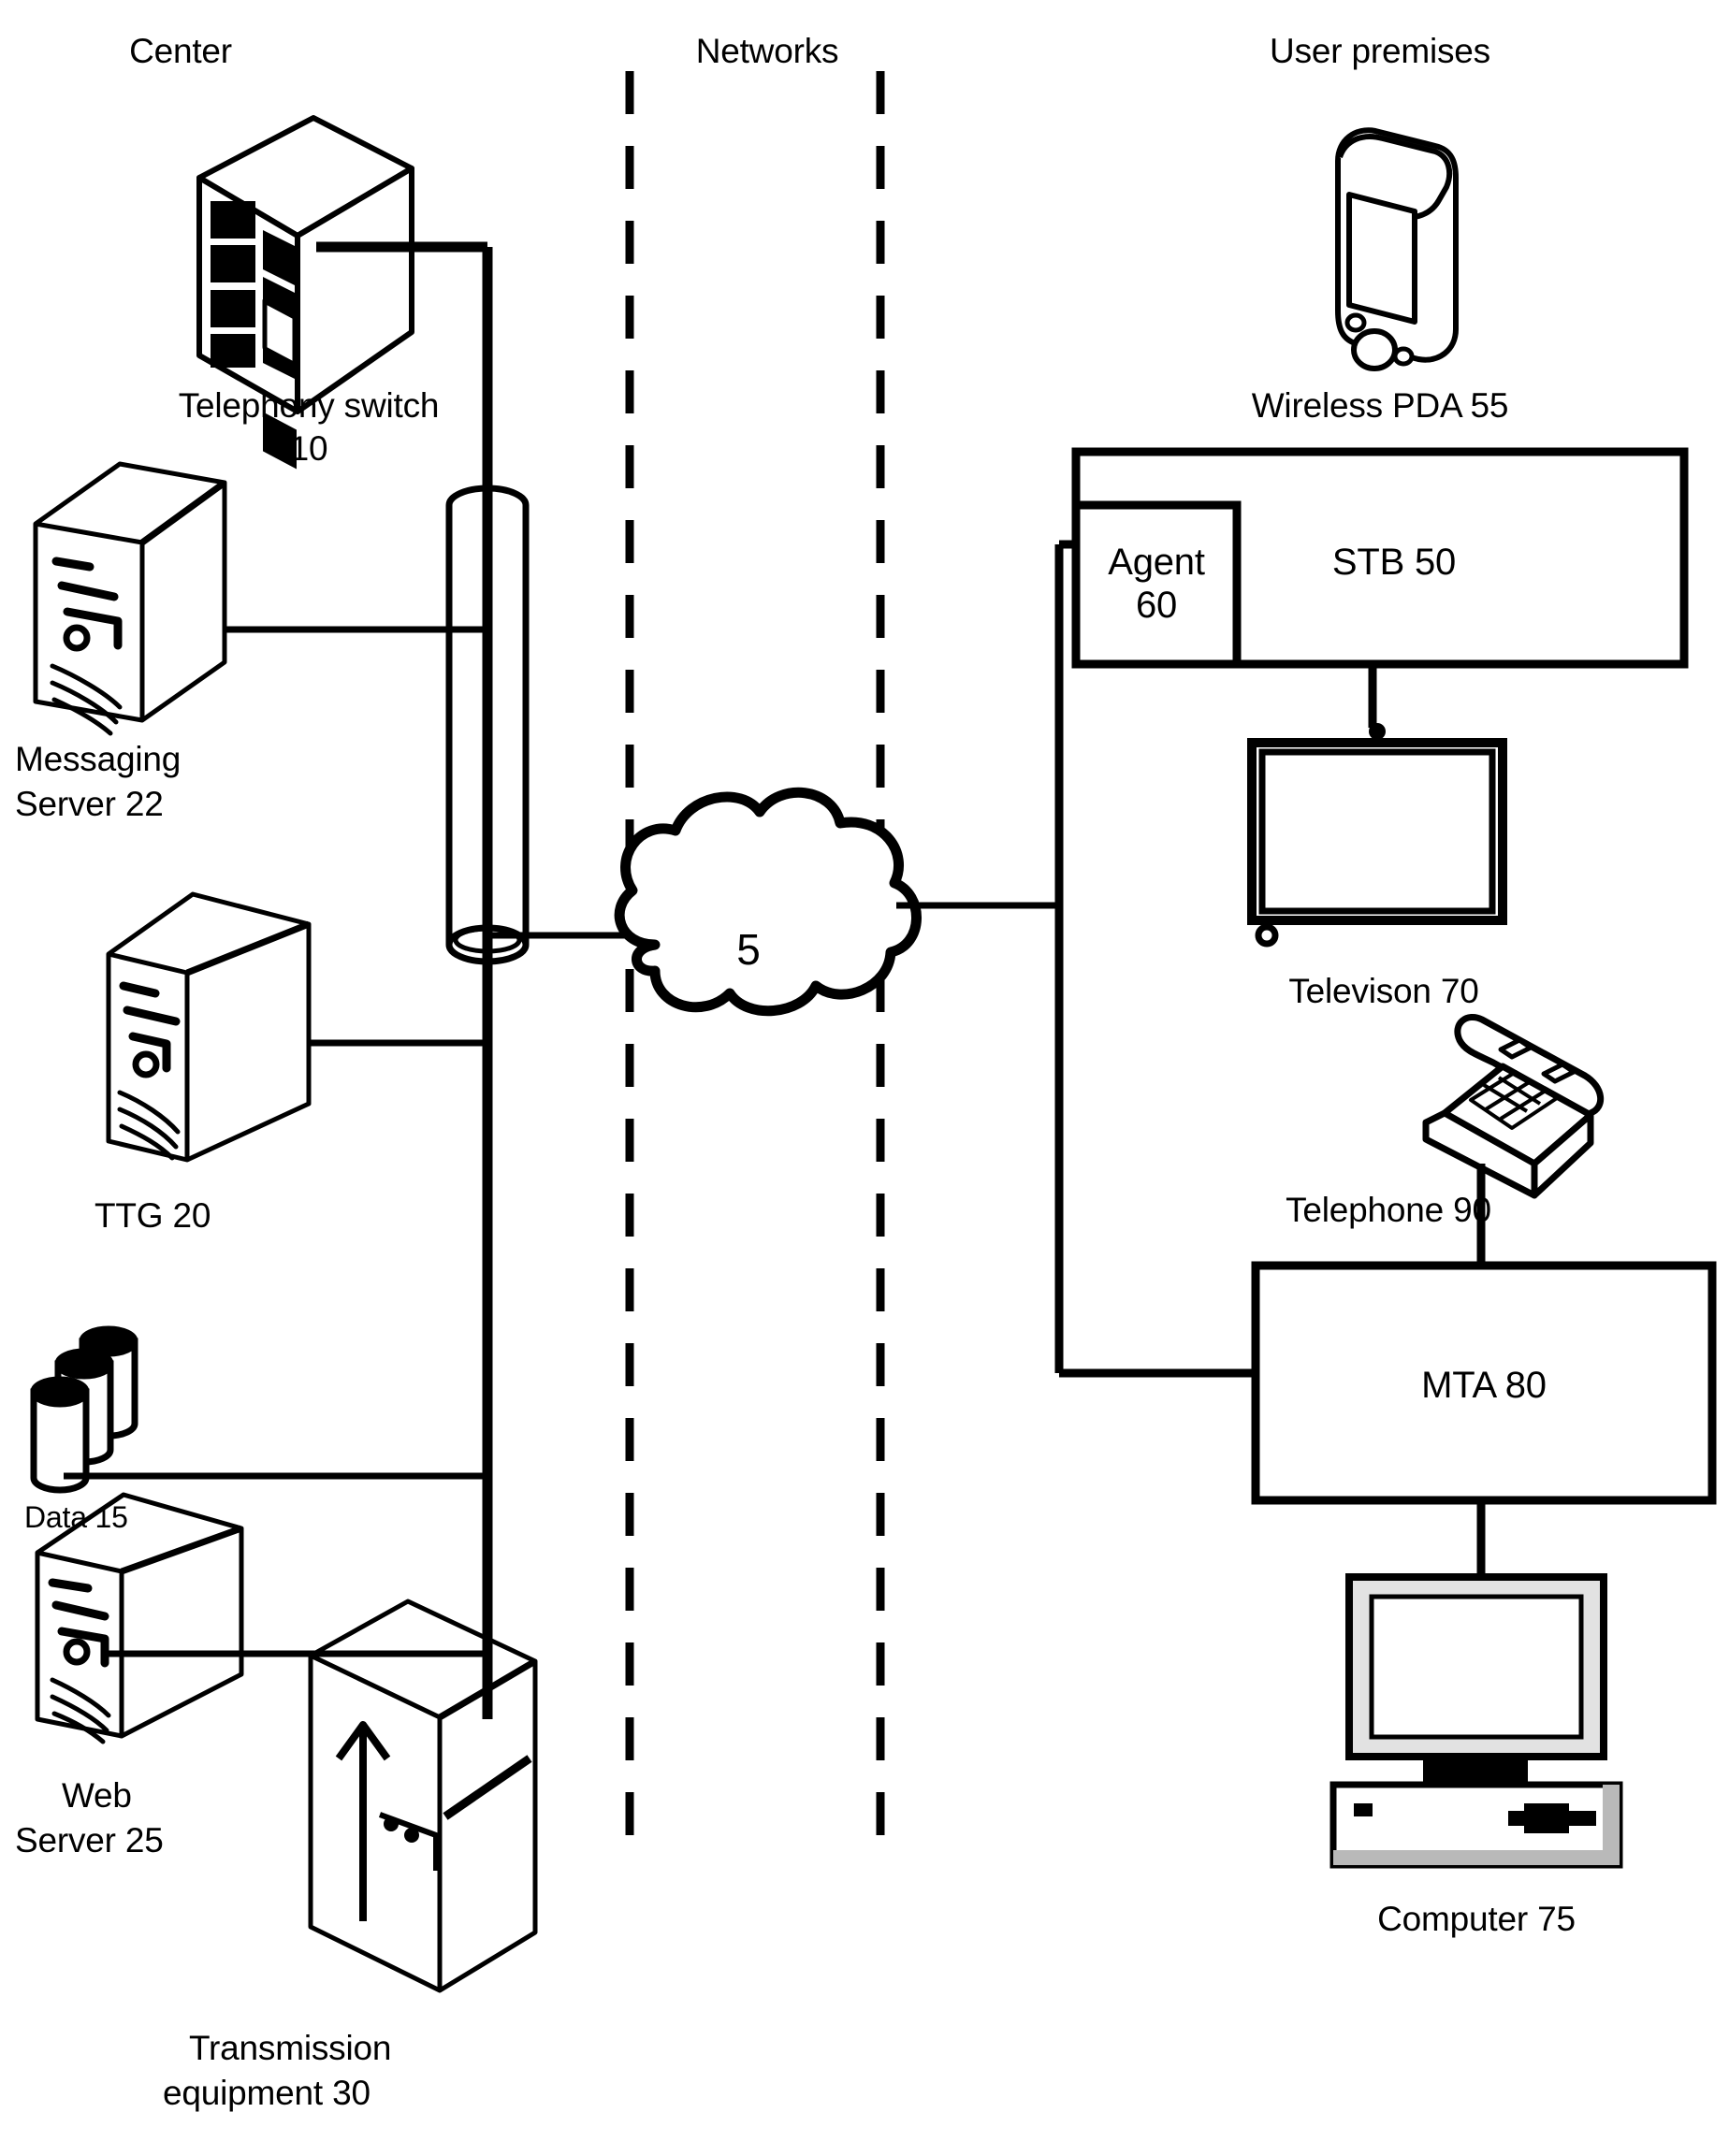  Describe the element at coordinates (98, 759) in the screenshot. I see `node-label-messaging-server-line1: Messaging` at that location.